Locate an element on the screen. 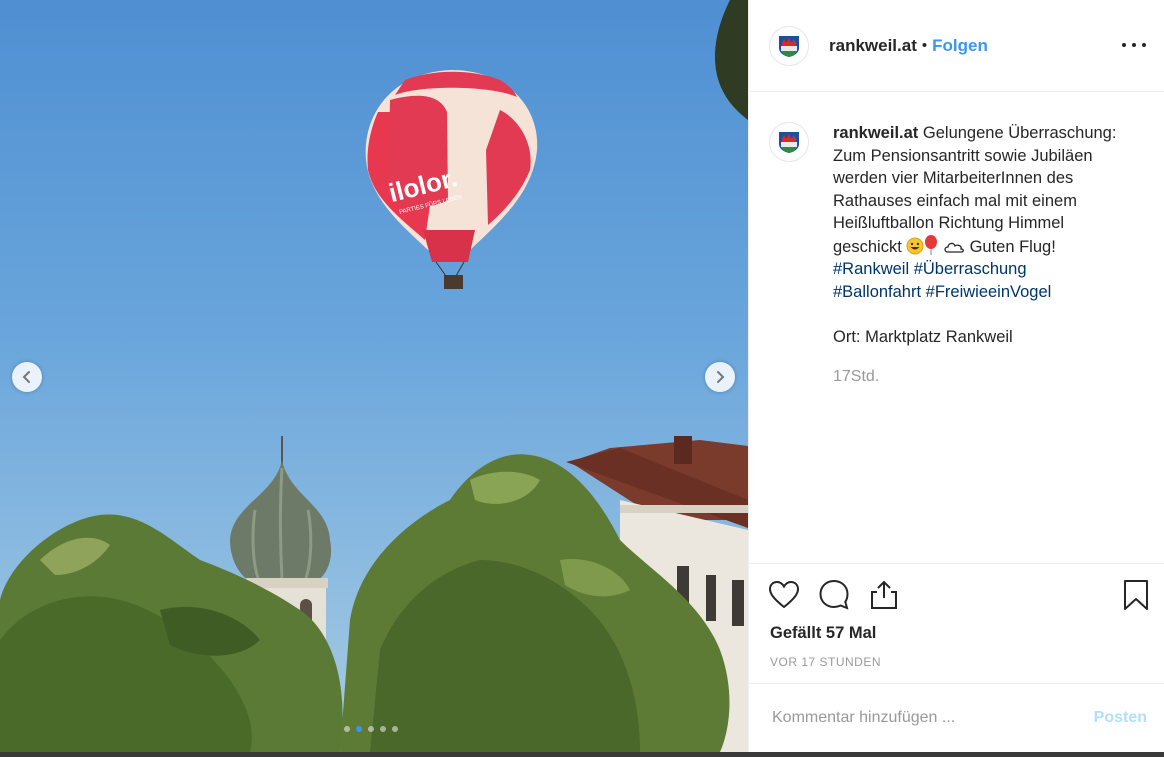 The height and width of the screenshot is (757, 1164). avatar is located at coordinates (789, 45).